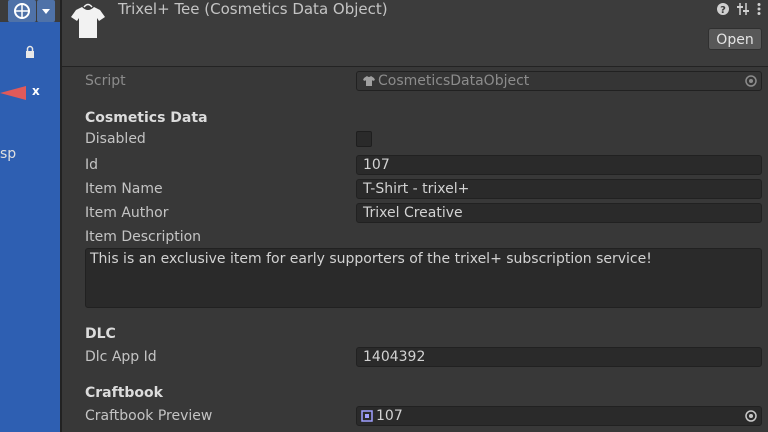 The height and width of the screenshot is (432, 768). I want to click on perspective-label: sp, so click(8, 154).